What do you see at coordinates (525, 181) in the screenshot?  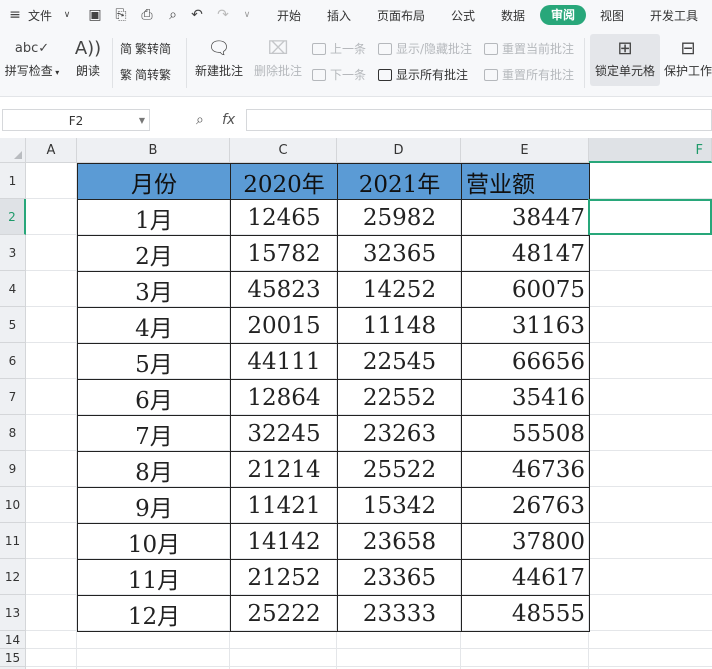 I see `header-cell: 营业额` at bounding box center [525, 181].